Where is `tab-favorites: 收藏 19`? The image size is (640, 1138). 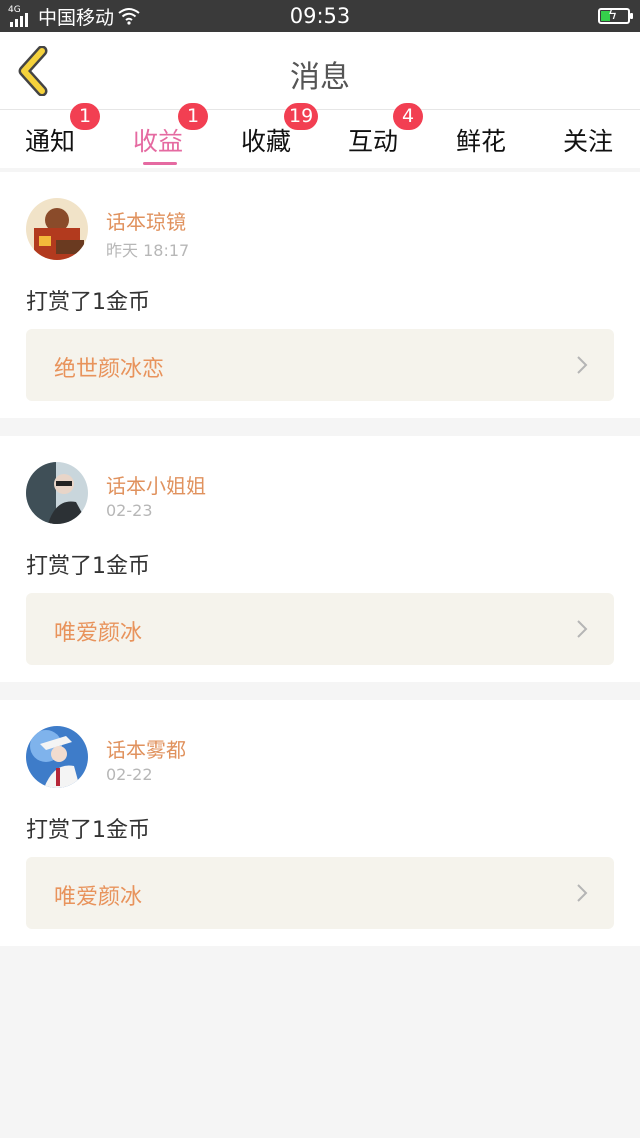 tab-favorites: 收藏 19 is located at coordinates (267, 135).